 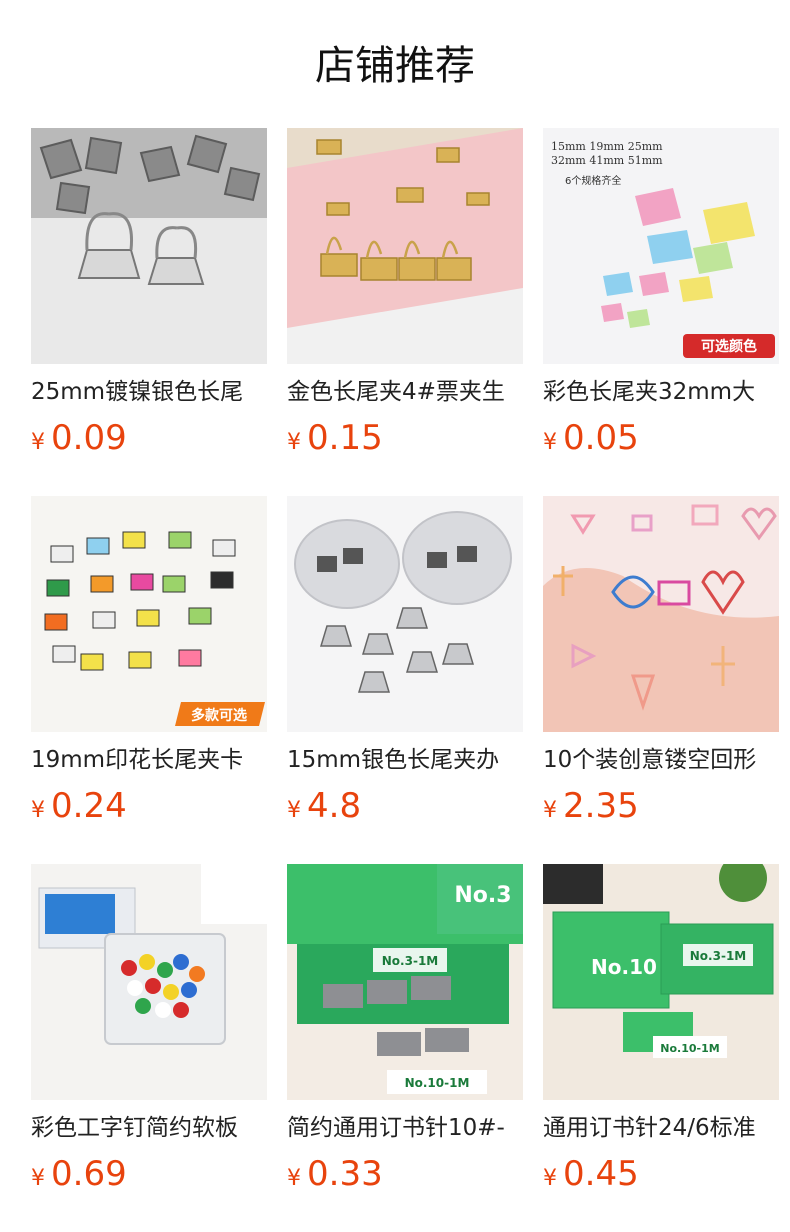 I want to click on product-card: 10个装创意镂空回形 ¥2.35, so click(x=661, y=666).